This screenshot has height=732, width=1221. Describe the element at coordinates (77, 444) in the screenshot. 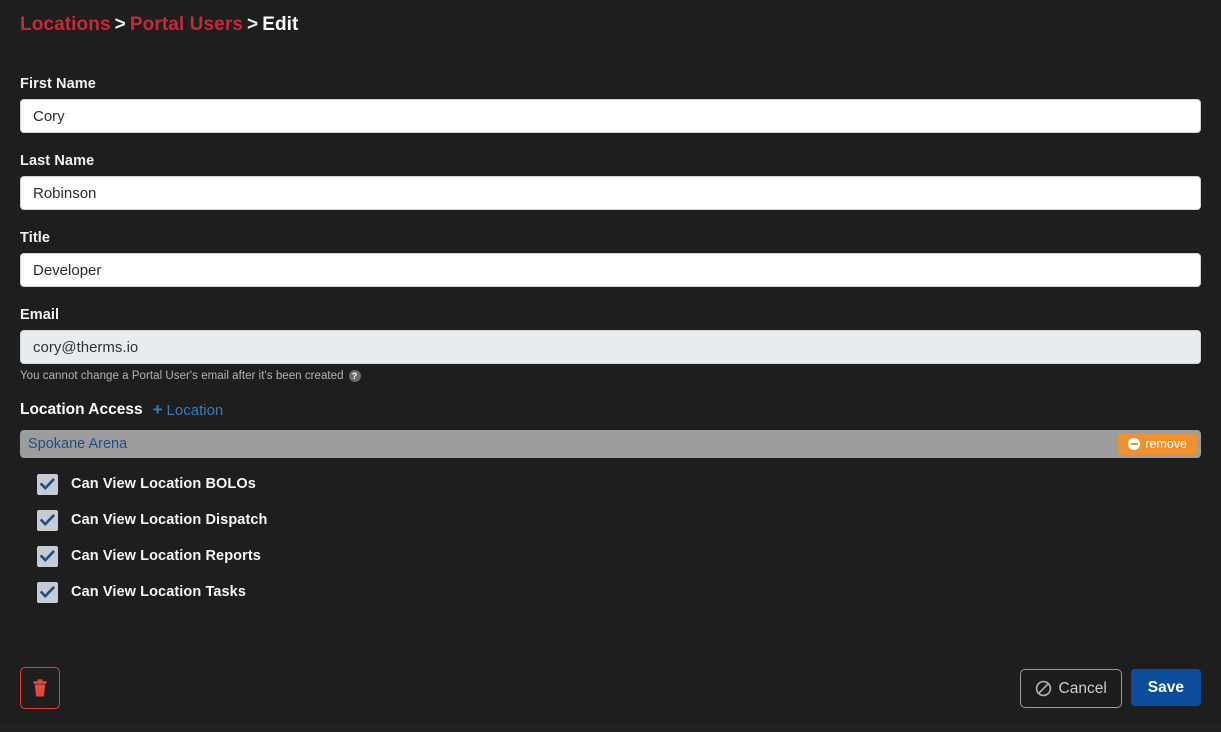

I see `location-name-link: Spokane Arena` at that location.